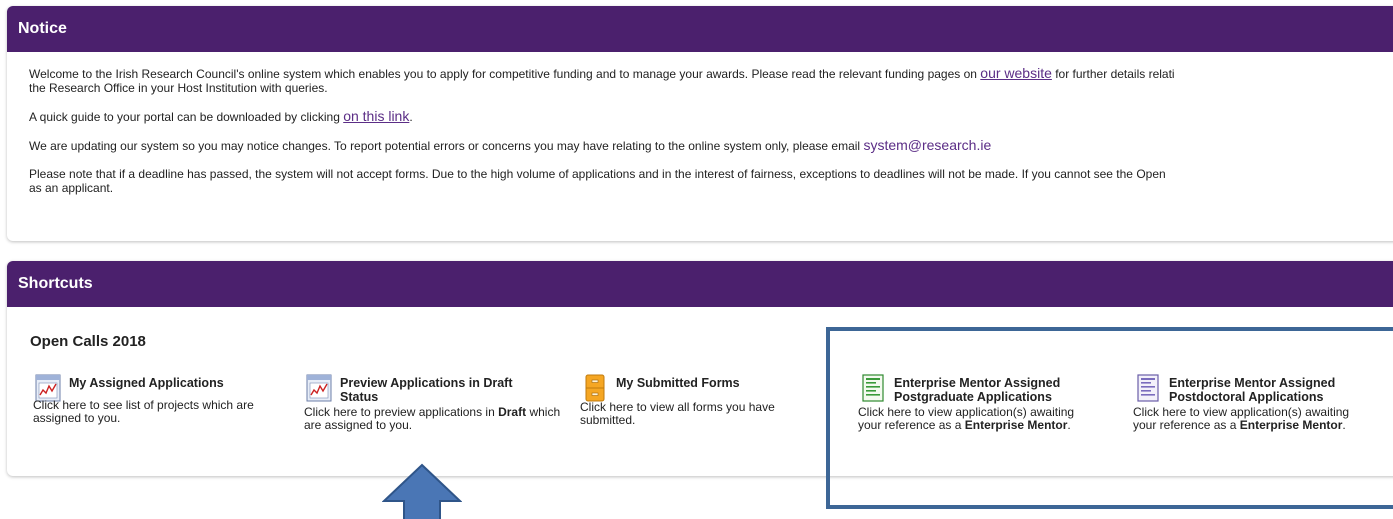 Image resolution: width=1393 pixels, height=519 pixels. What do you see at coordinates (88, 341) in the screenshot?
I see `open-calls-title: Open Calls 2018` at bounding box center [88, 341].